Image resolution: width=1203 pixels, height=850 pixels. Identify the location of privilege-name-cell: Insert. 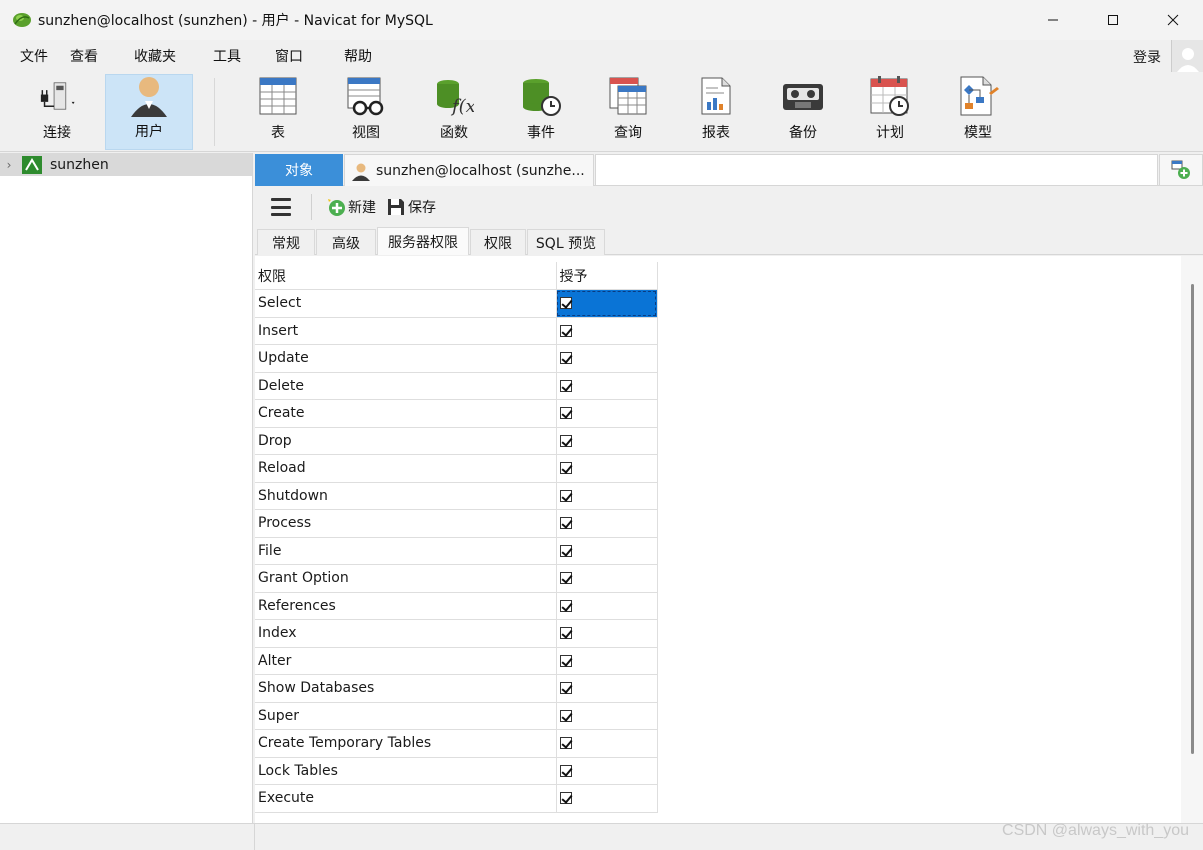
(406, 331).